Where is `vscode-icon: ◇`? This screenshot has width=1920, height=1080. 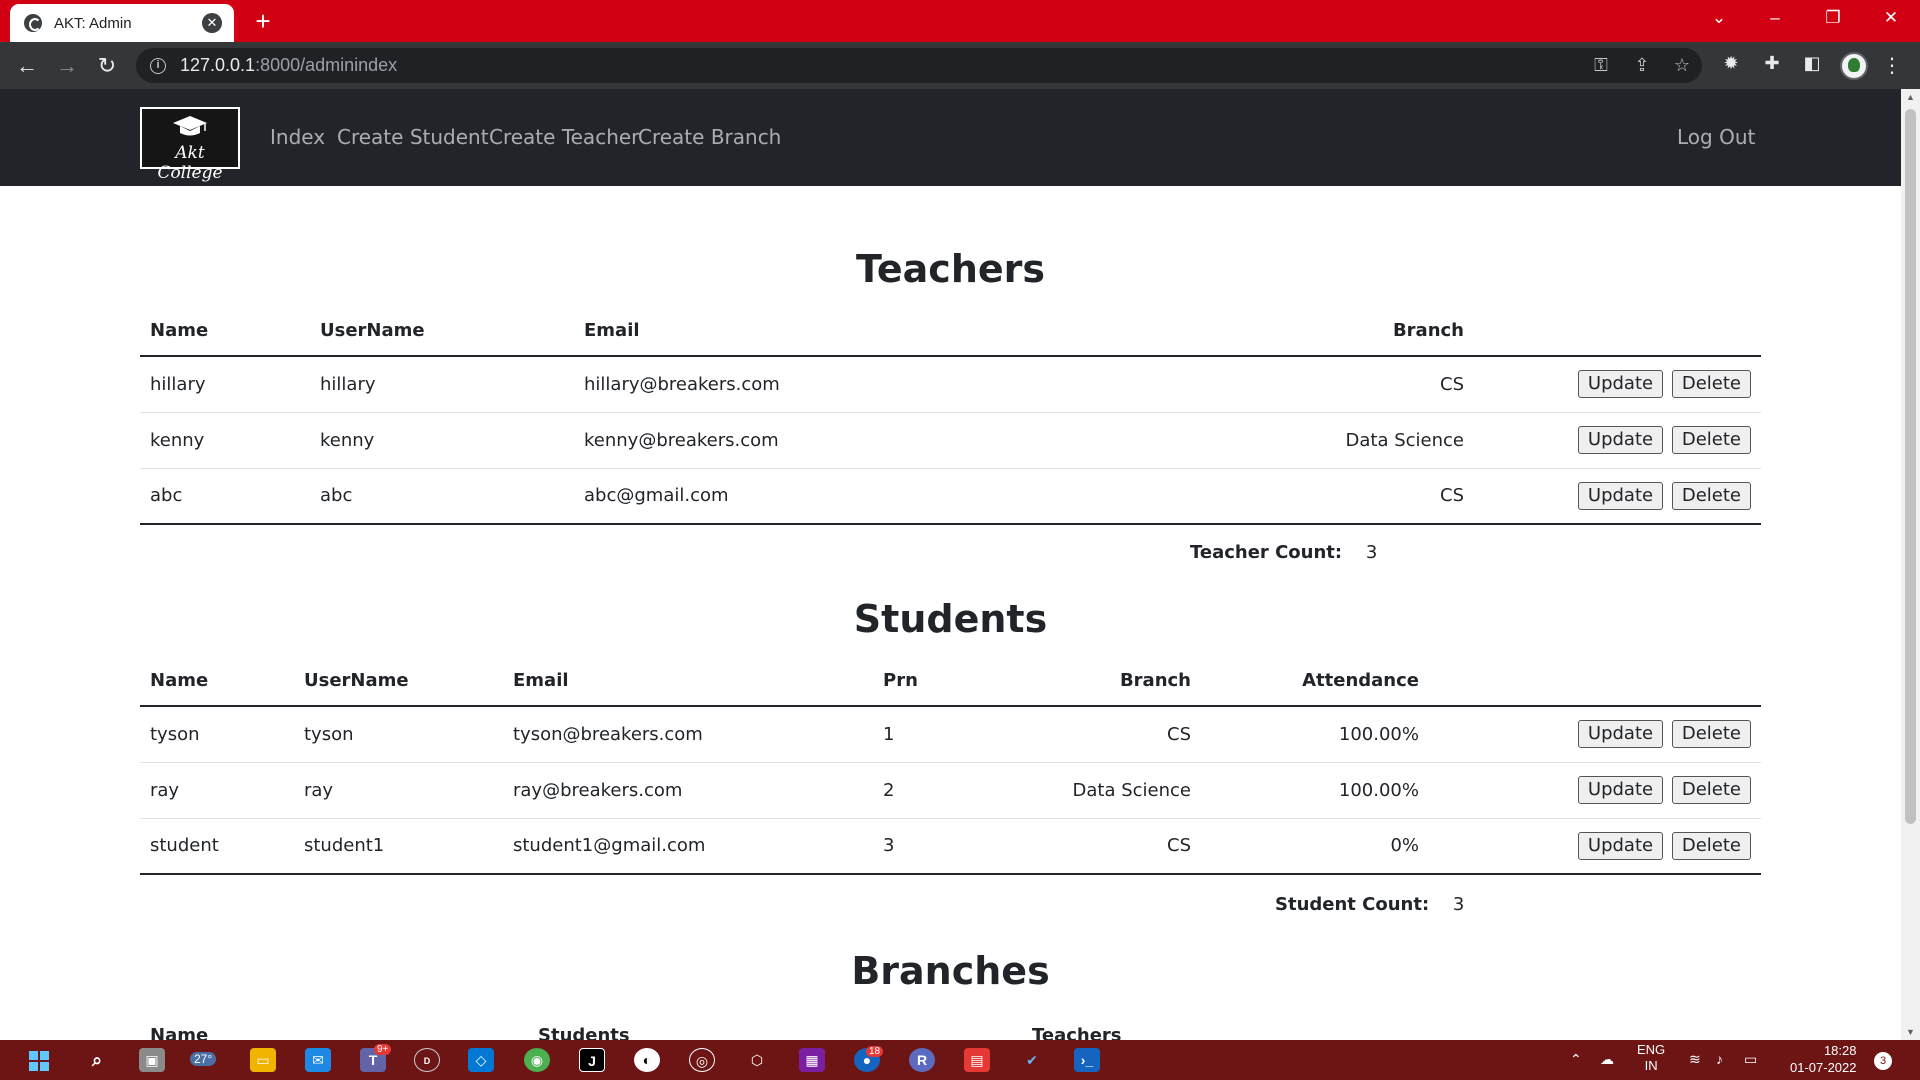
vscode-icon: ◇ is located at coordinates (481, 1060).